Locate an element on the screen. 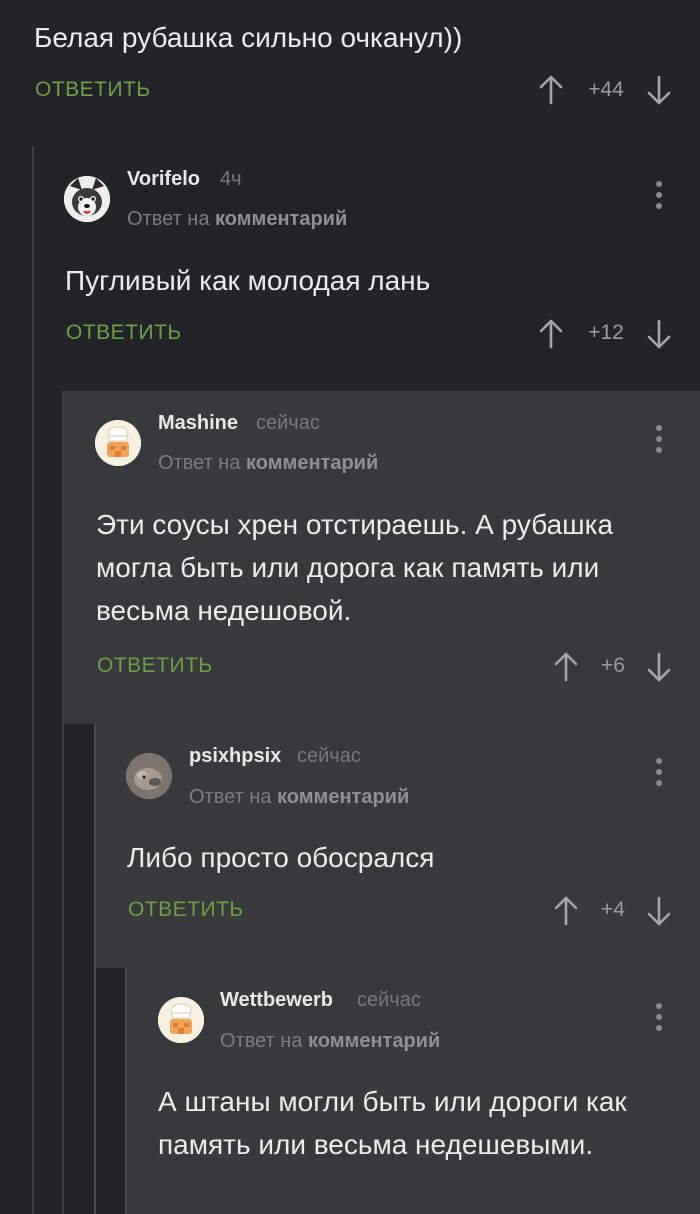 This screenshot has height=1214, width=700. husky-avatar-icon is located at coordinates (87, 199).